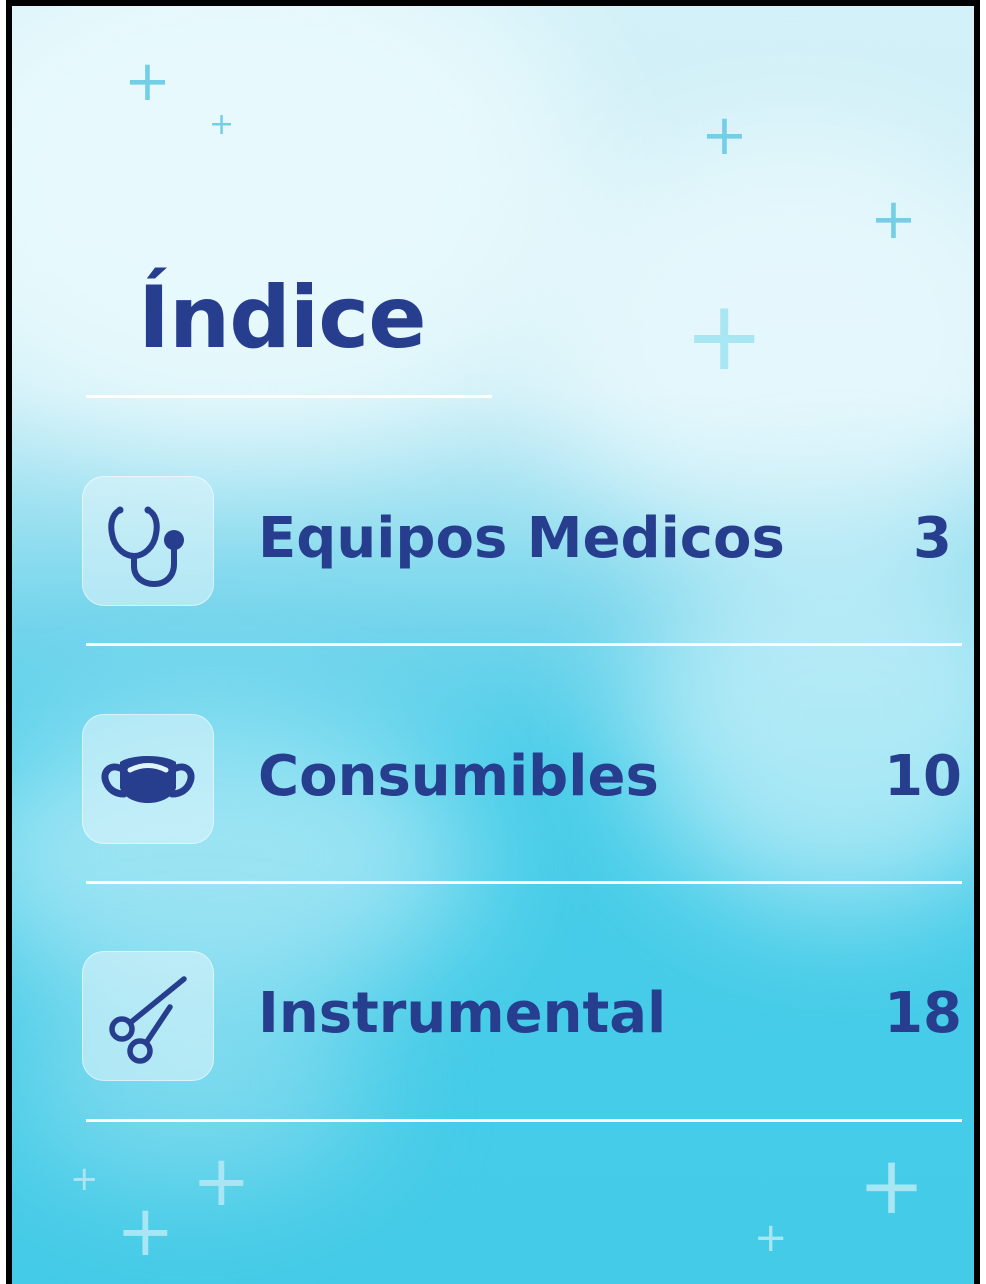 The width and height of the screenshot is (986, 1284). Describe the element at coordinates (923, 1013) in the screenshot. I see `entry-page-number: 18` at that location.